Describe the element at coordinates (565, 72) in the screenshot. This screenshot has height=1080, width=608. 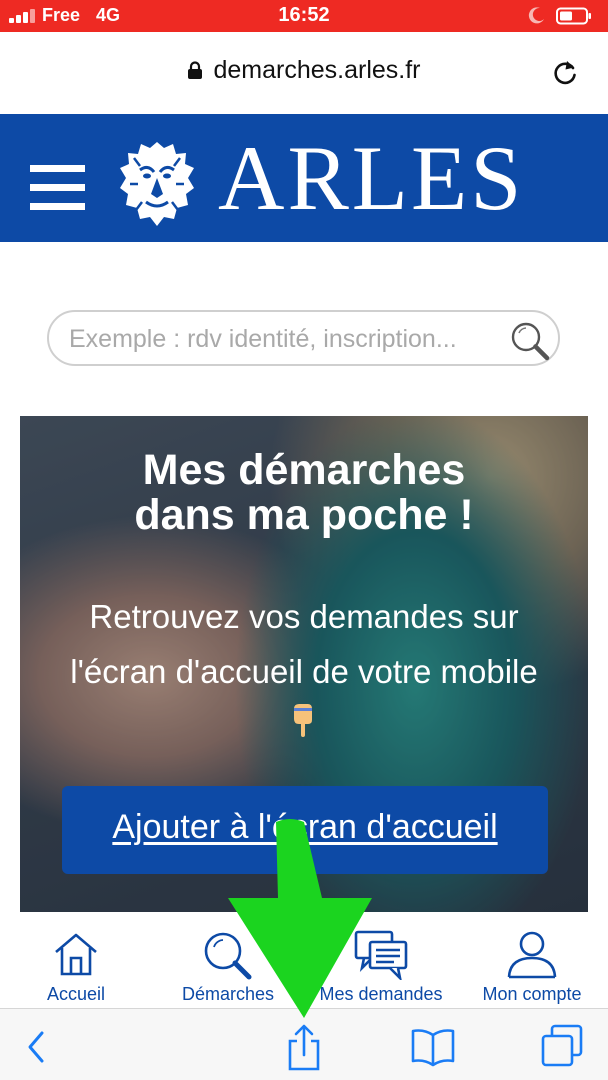
I see `reload-icon` at that location.